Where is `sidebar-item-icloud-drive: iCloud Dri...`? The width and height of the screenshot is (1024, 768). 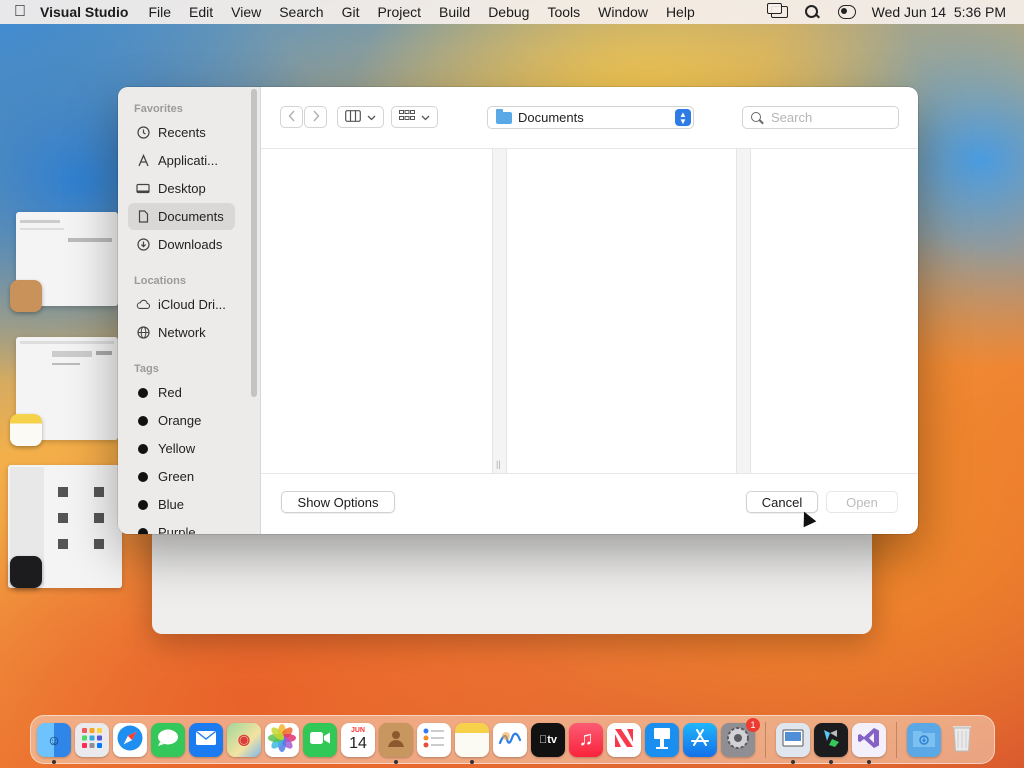 sidebar-item-icloud-drive: iCloud Dri... is located at coordinates (181, 304).